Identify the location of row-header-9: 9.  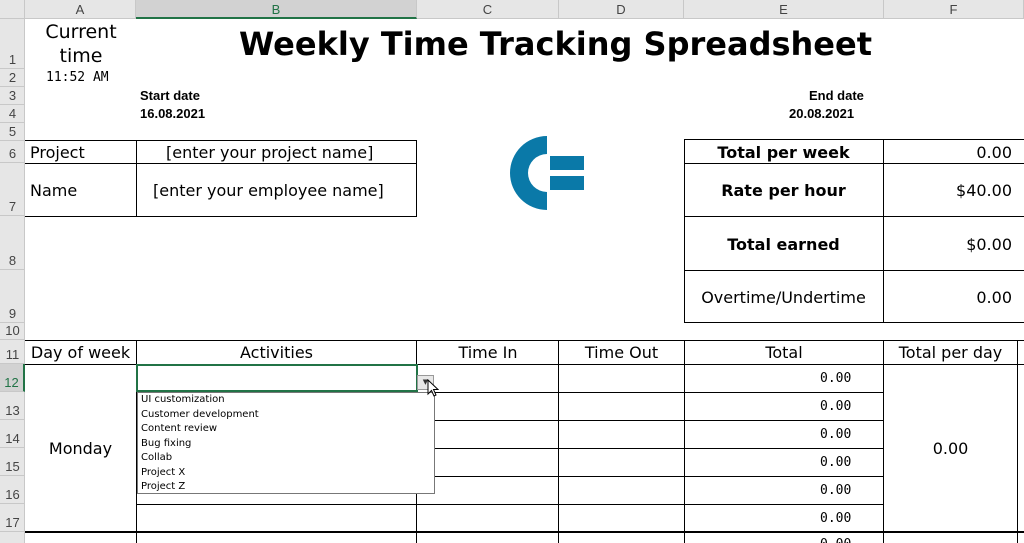
(12, 296).